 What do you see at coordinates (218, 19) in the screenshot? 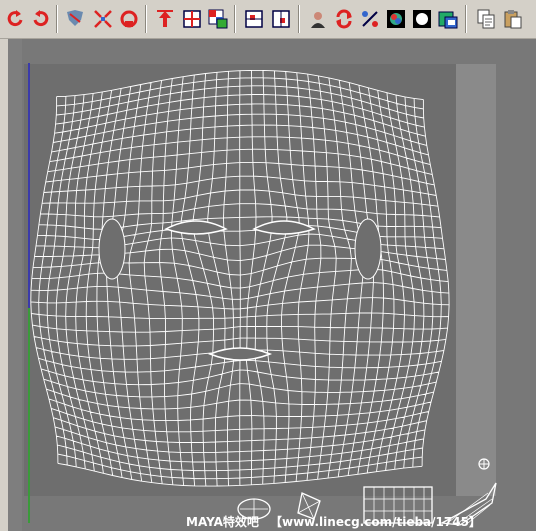
I see `checker-icon` at bounding box center [218, 19].